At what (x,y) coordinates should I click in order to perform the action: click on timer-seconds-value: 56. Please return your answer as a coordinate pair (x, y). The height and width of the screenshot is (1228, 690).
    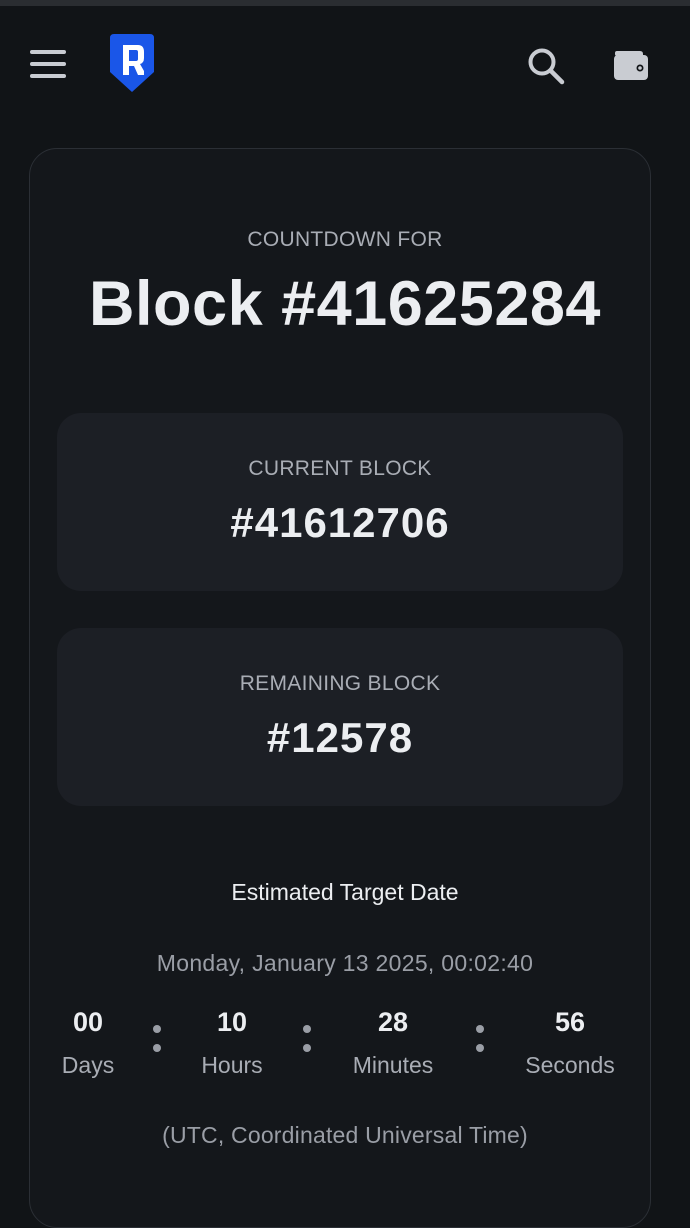
    Looking at the image, I should click on (570, 1022).